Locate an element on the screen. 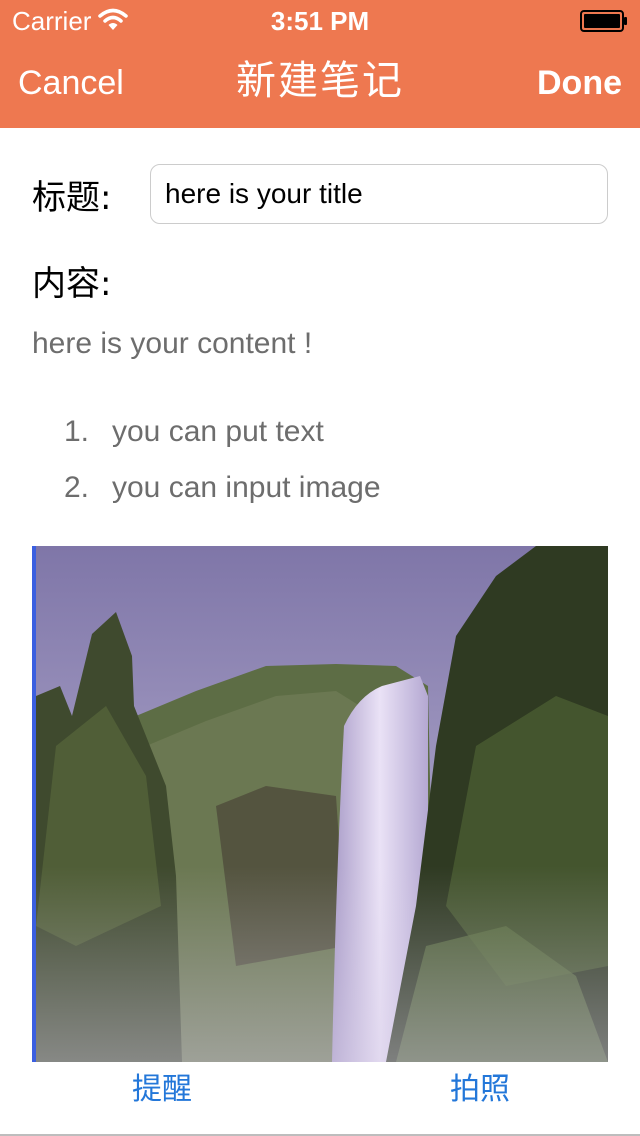  status-time: 3:51 PM is located at coordinates (320, 21).